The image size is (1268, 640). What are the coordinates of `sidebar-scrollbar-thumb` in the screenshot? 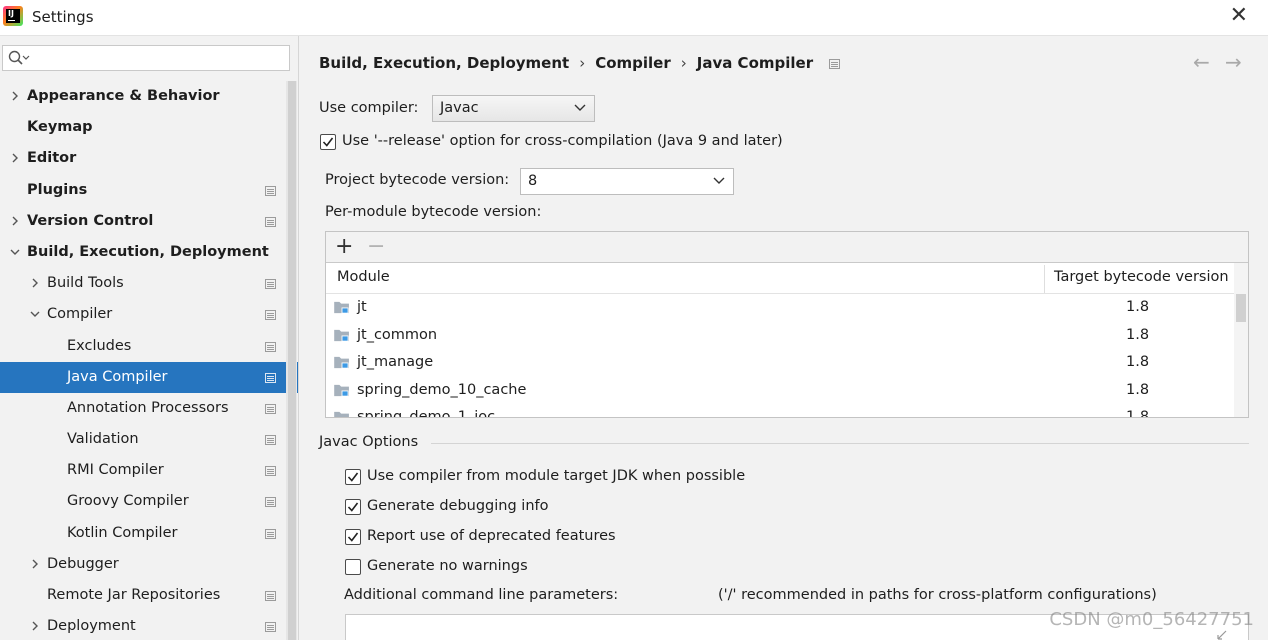 It's located at (292, 360).